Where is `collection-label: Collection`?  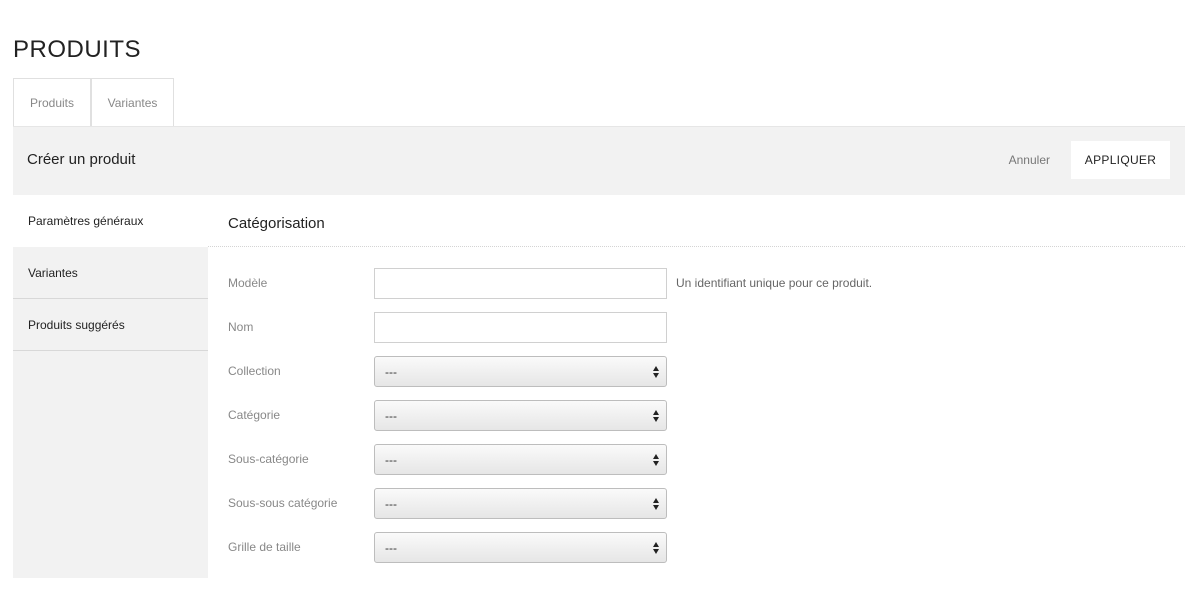 collection-label: Collection is located at coordinates (254, 371).